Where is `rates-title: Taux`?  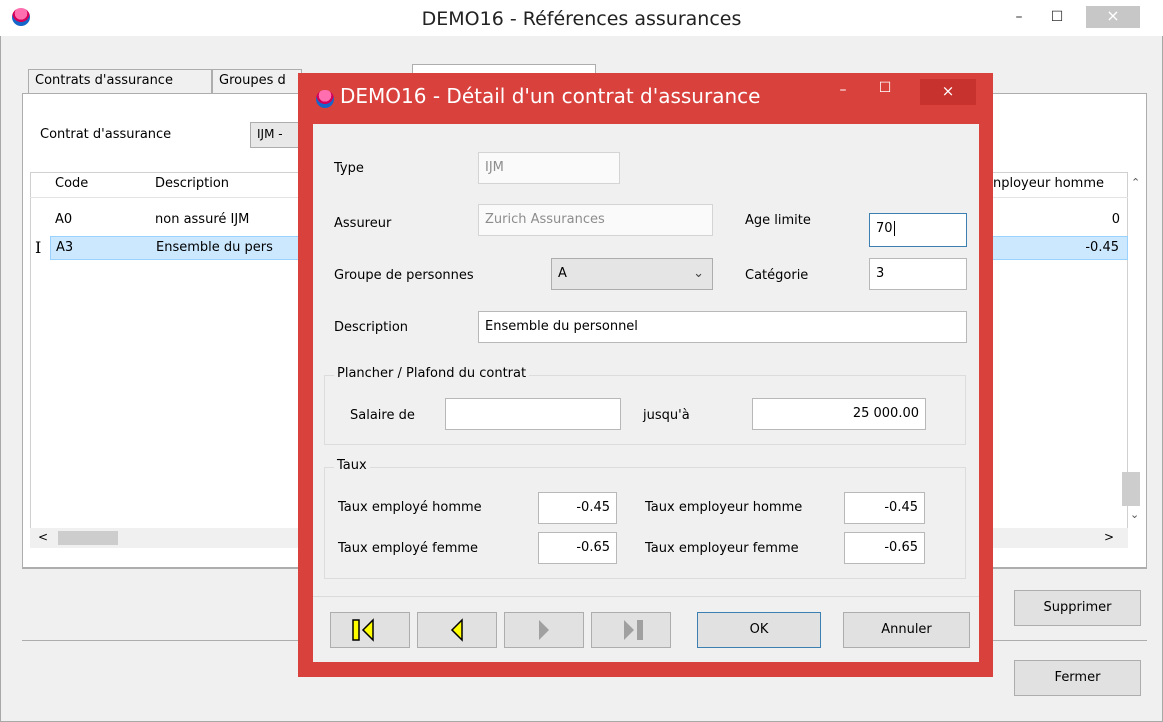 rates-title: Taux is located at coordinates (352, 465).